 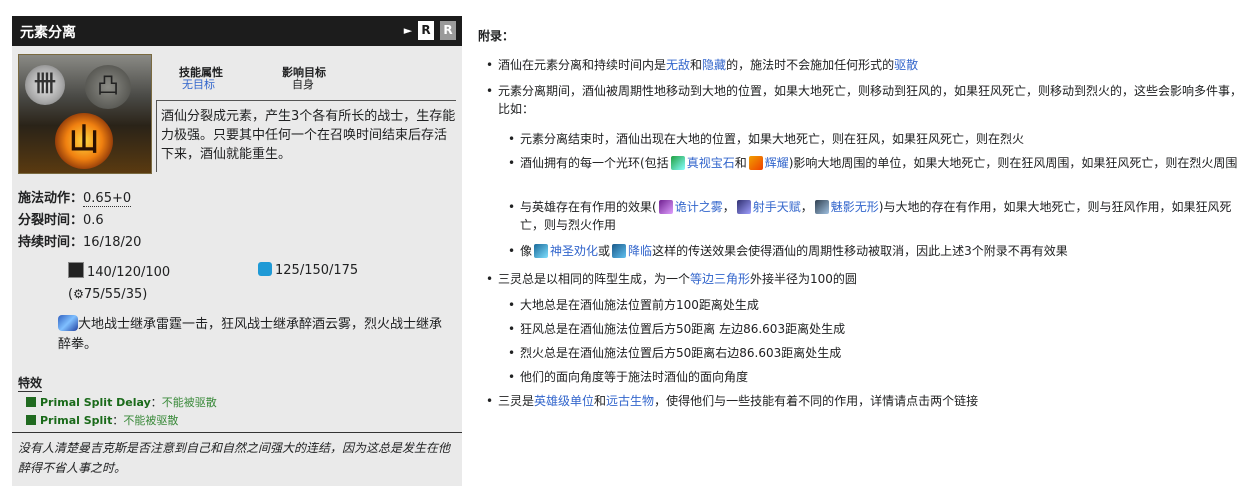 I want to click on take-aim-icon, so click(x=743, y=207).